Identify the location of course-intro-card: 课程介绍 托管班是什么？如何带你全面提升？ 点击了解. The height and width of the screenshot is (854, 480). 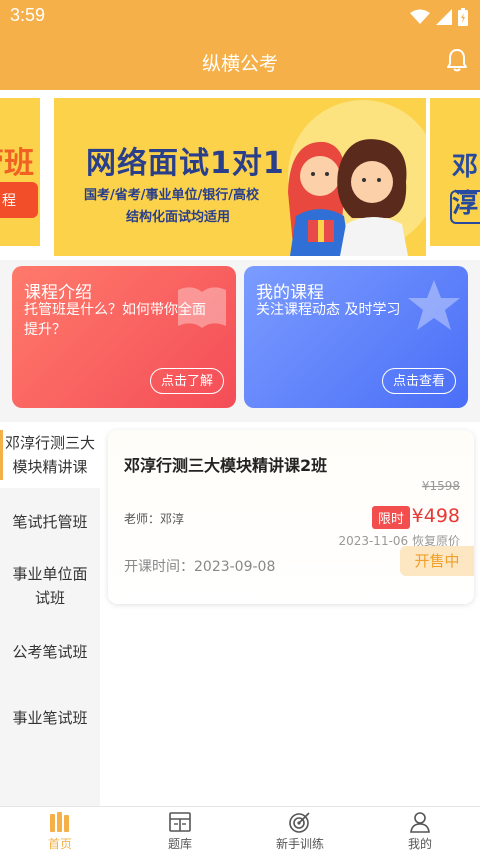
(124, 337).